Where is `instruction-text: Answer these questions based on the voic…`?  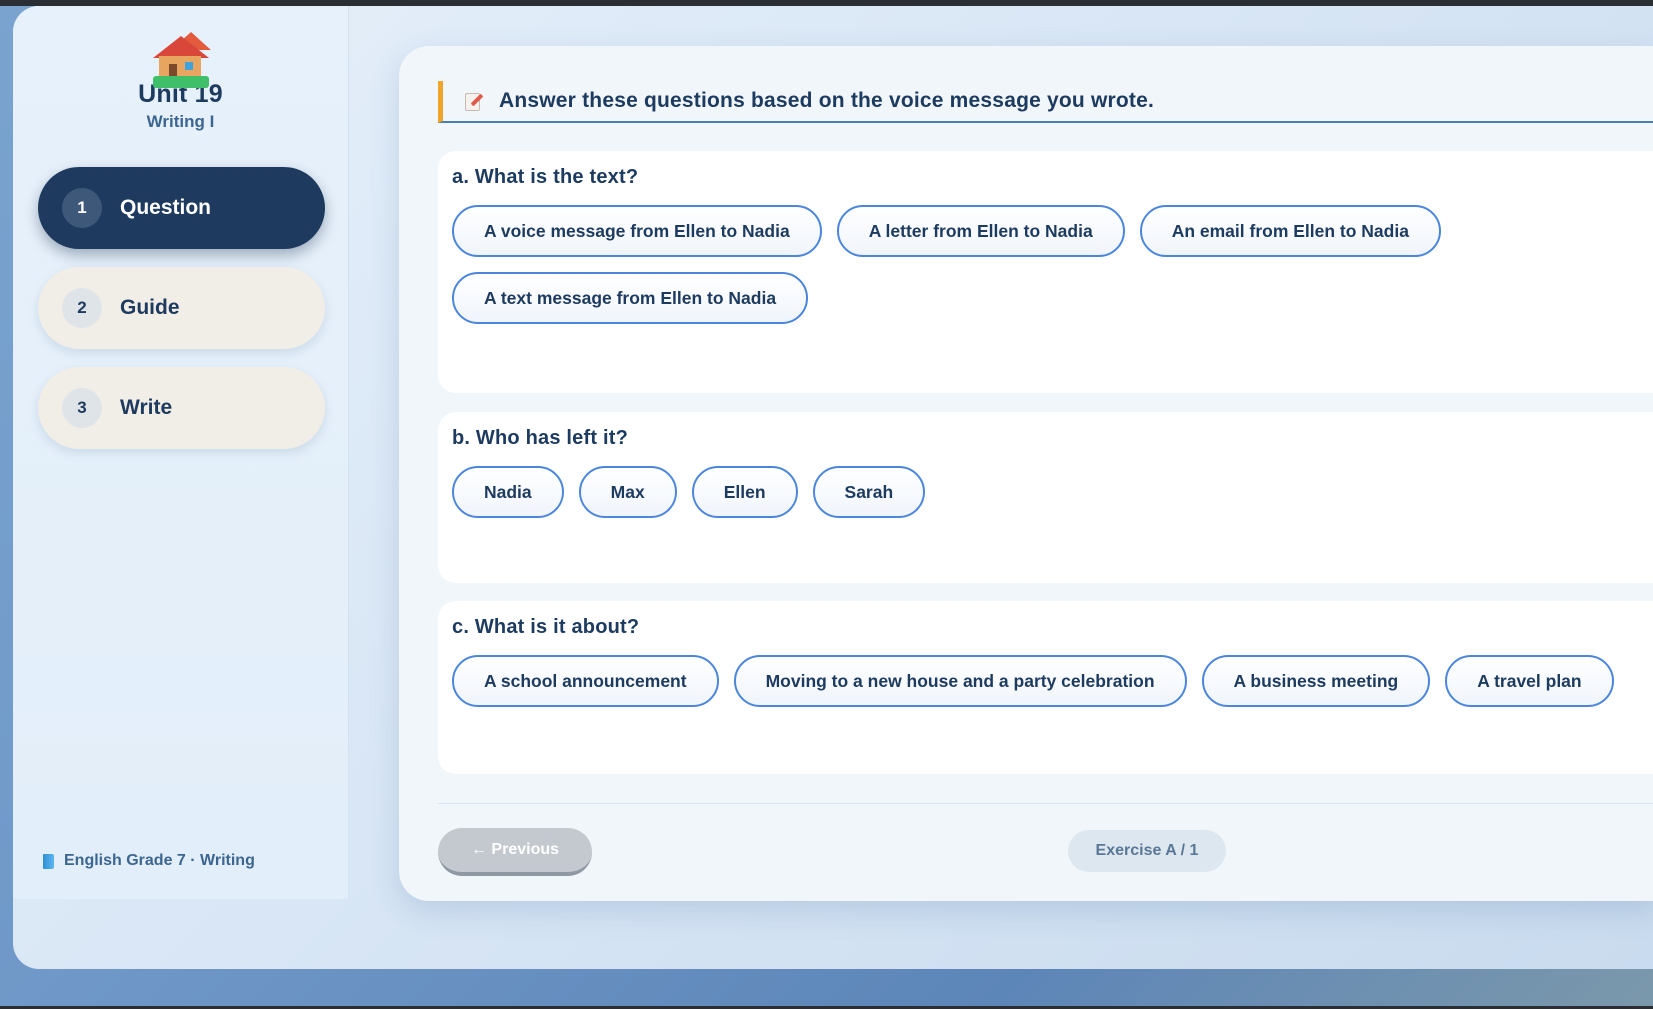 instruction-text: Answer these questions based on the voic… is located at coordinates (827, 100).